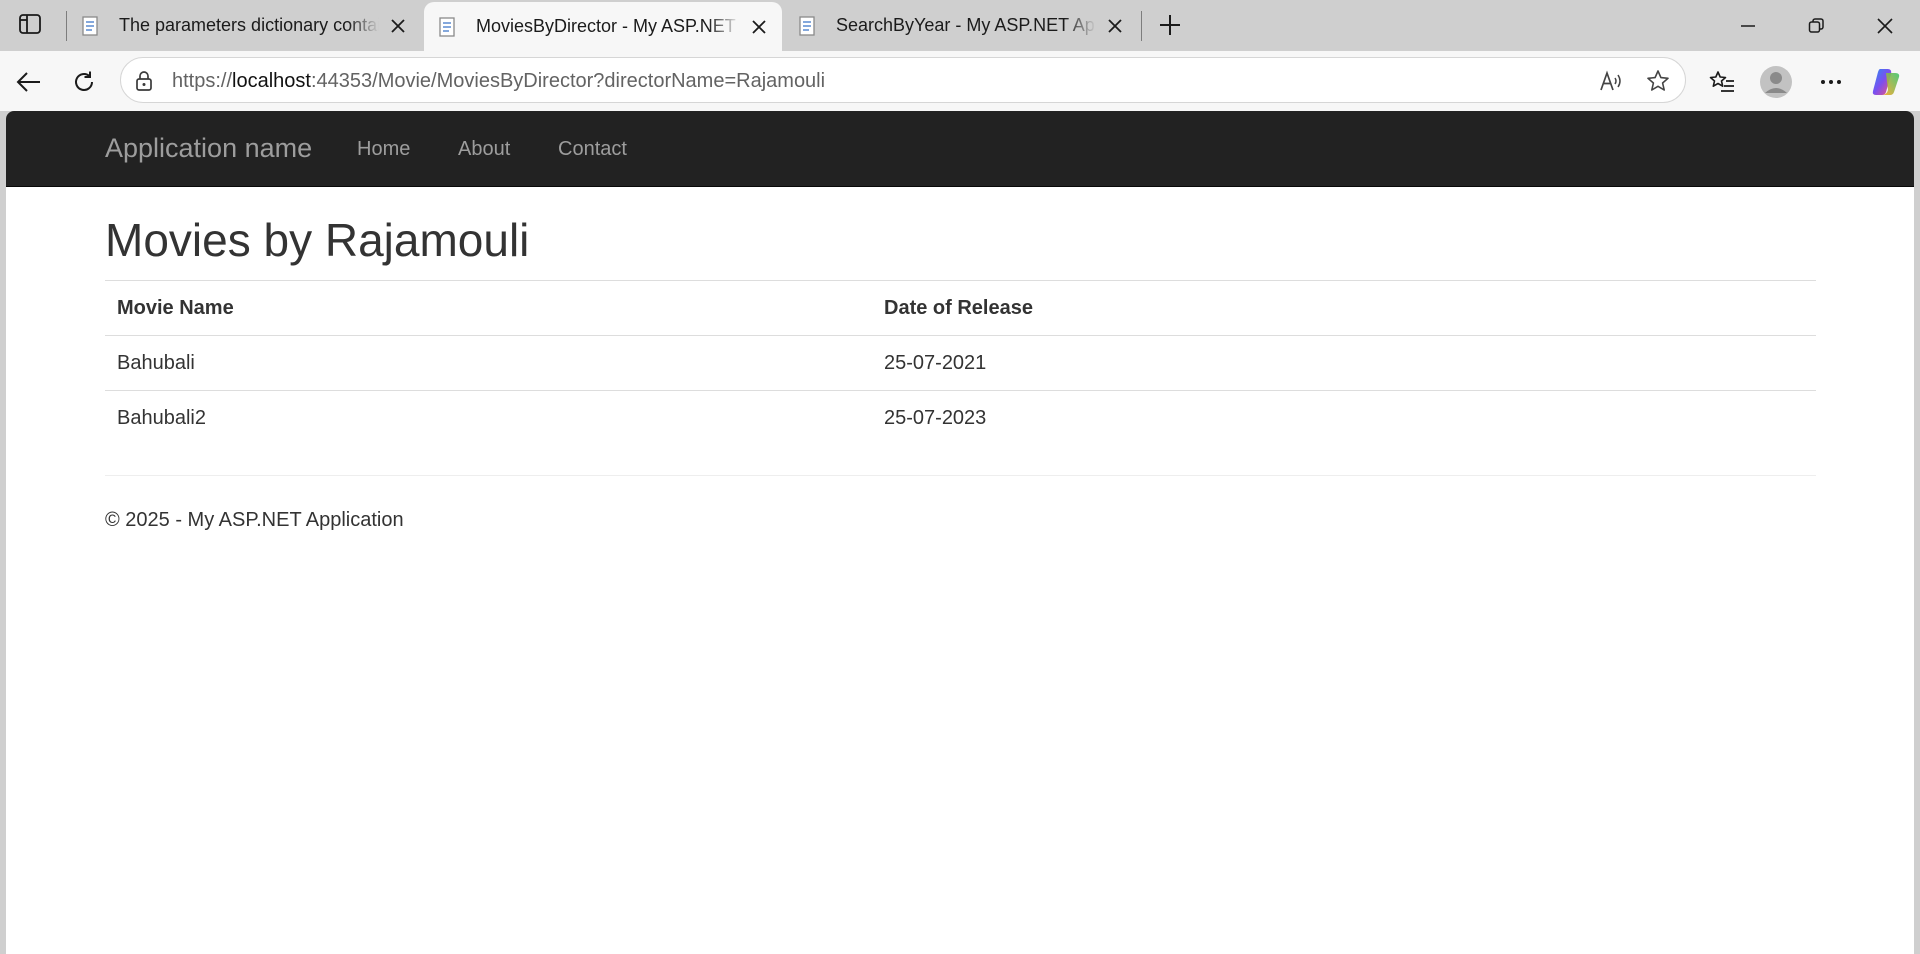  What do you see at coordinates (202, 81) in the screenshot?
I see `url-scheme: https://` at bounding box center [202, 81].